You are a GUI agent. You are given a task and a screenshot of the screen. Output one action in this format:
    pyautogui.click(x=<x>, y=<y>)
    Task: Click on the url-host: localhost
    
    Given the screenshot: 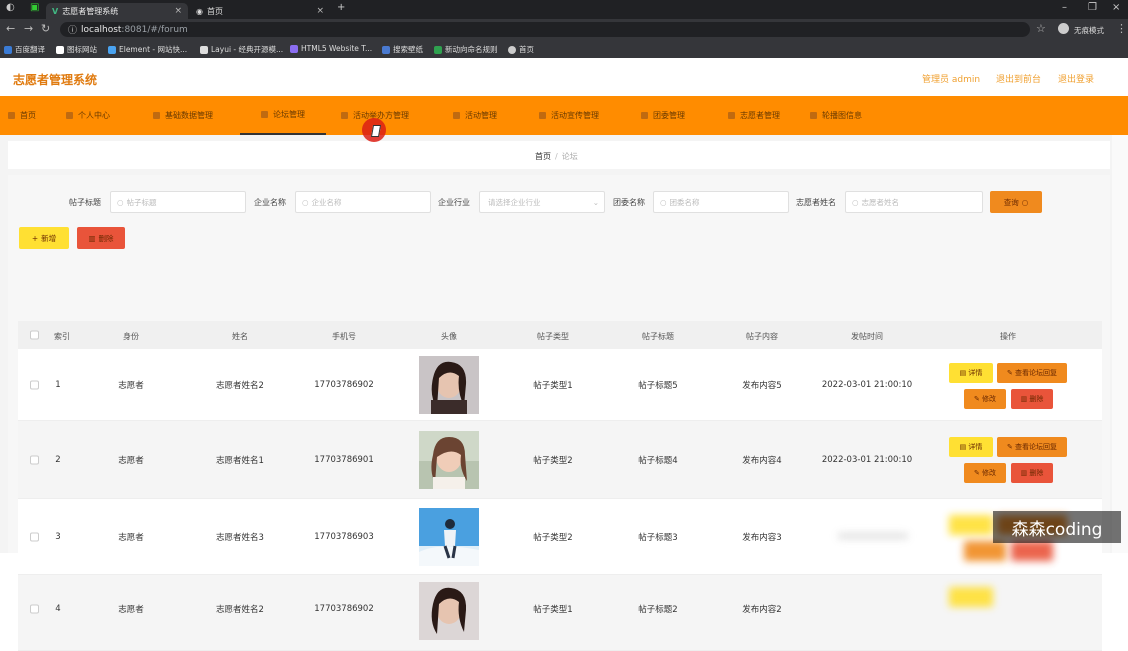 What is the action you would take?
    pyautogui.click(x=101, y=29)
    